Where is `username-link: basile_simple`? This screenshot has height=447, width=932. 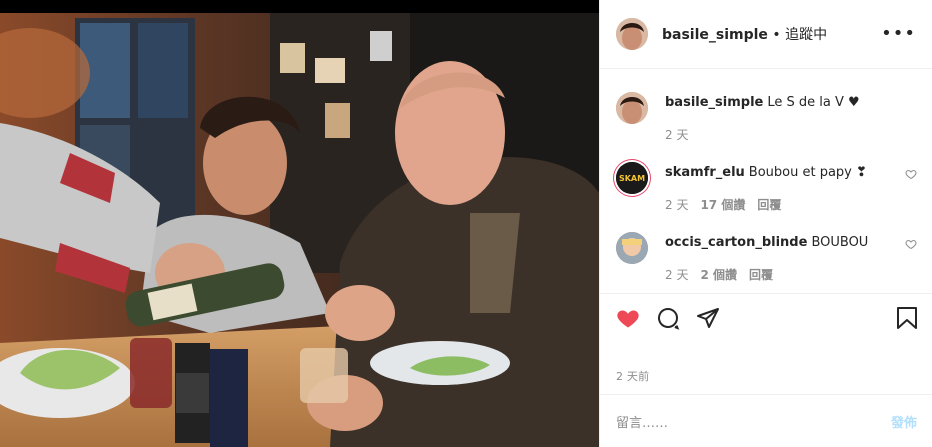 username-link: basile_simple is located at coordinates (715, 35).